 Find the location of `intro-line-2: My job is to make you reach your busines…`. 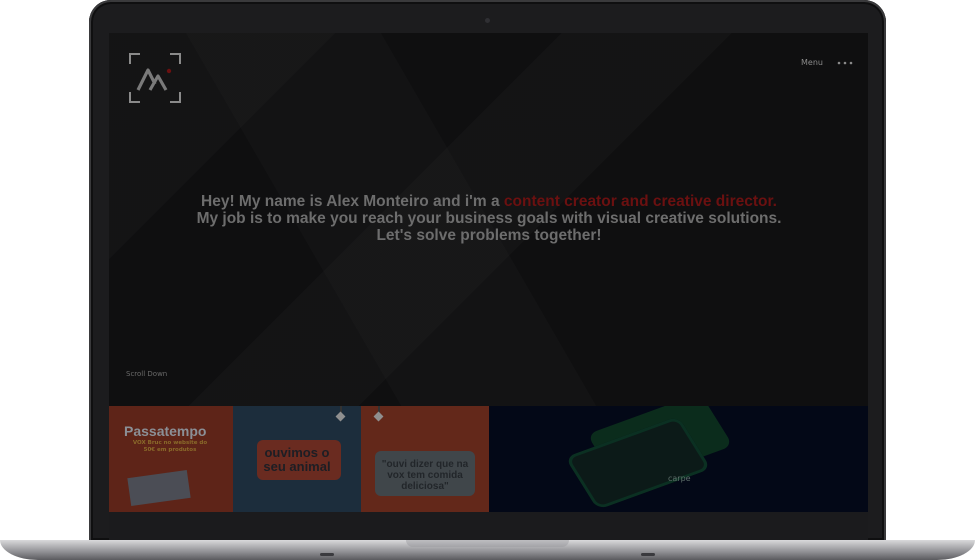

intro-line-2: My job is to make you reach your busines… is located at coordinates (489, 218).